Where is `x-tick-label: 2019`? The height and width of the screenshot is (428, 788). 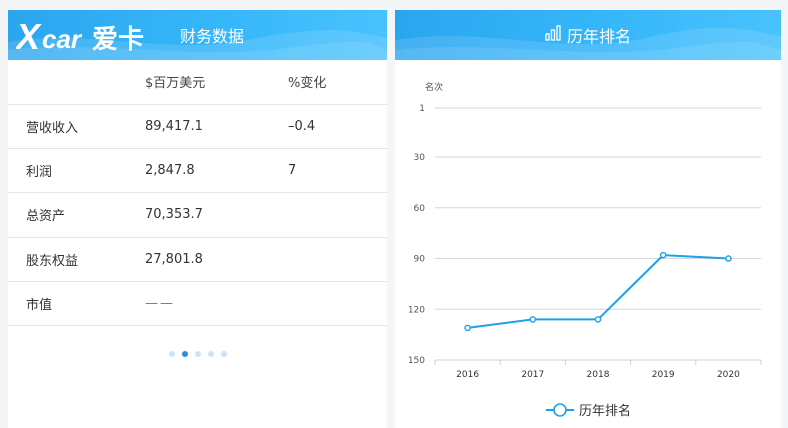
x-tick-label: 2019 is located at coordinates (663, 375).